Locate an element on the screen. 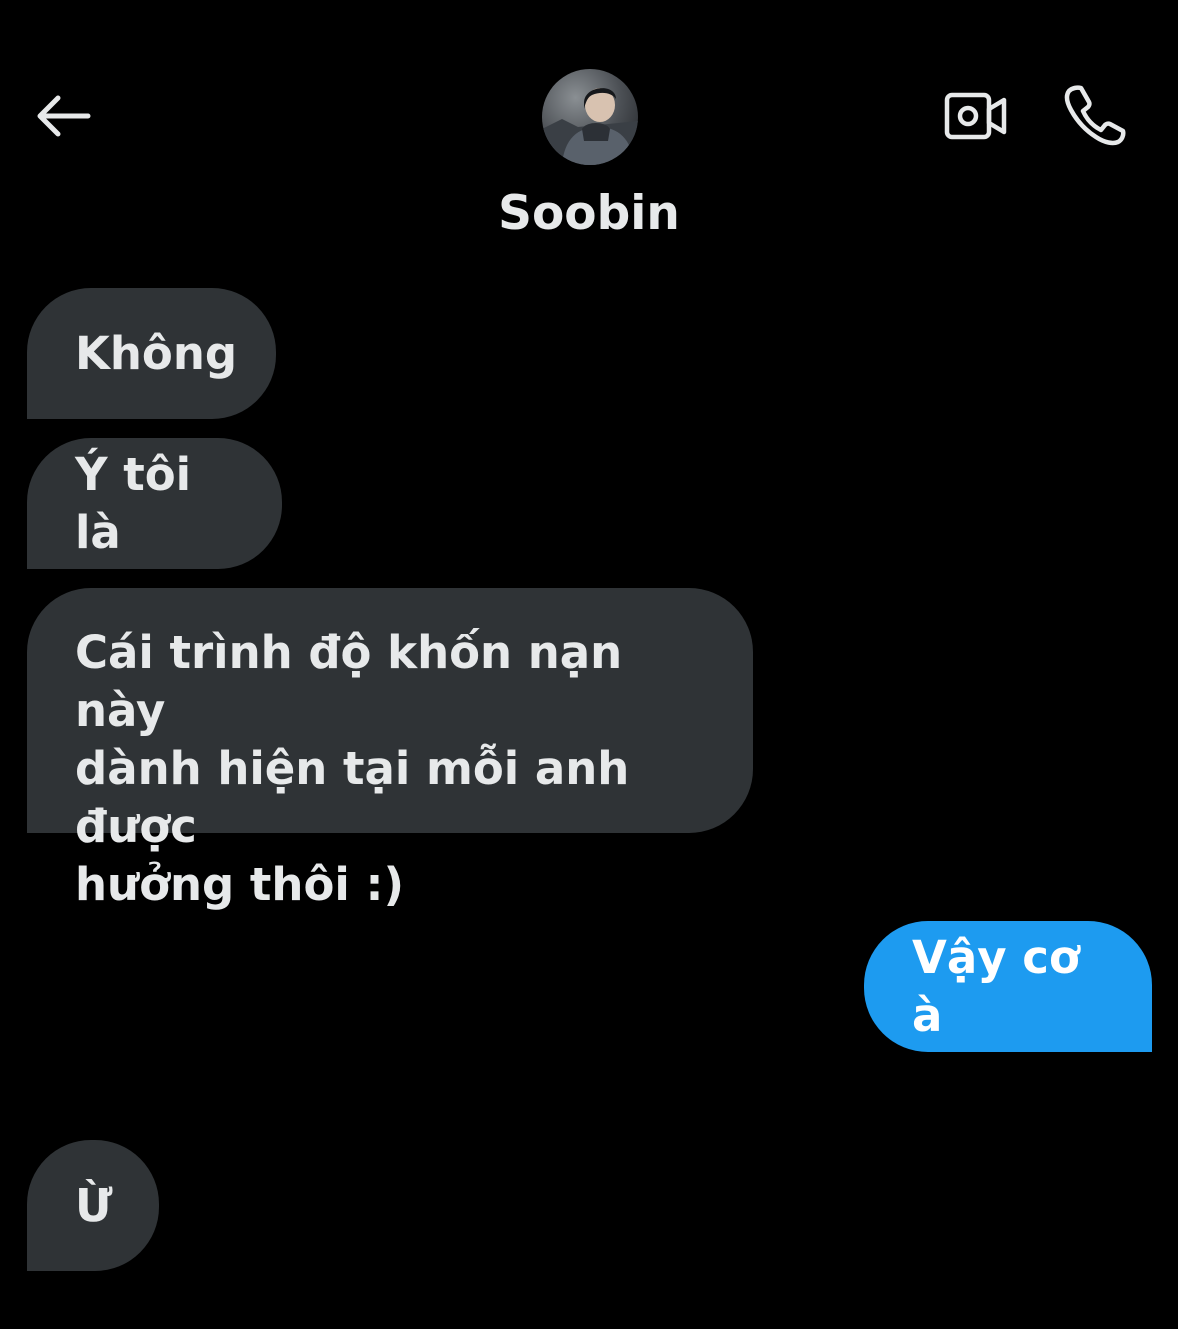  message-bubble-incoming: Không is located at coordinates (151, 353).